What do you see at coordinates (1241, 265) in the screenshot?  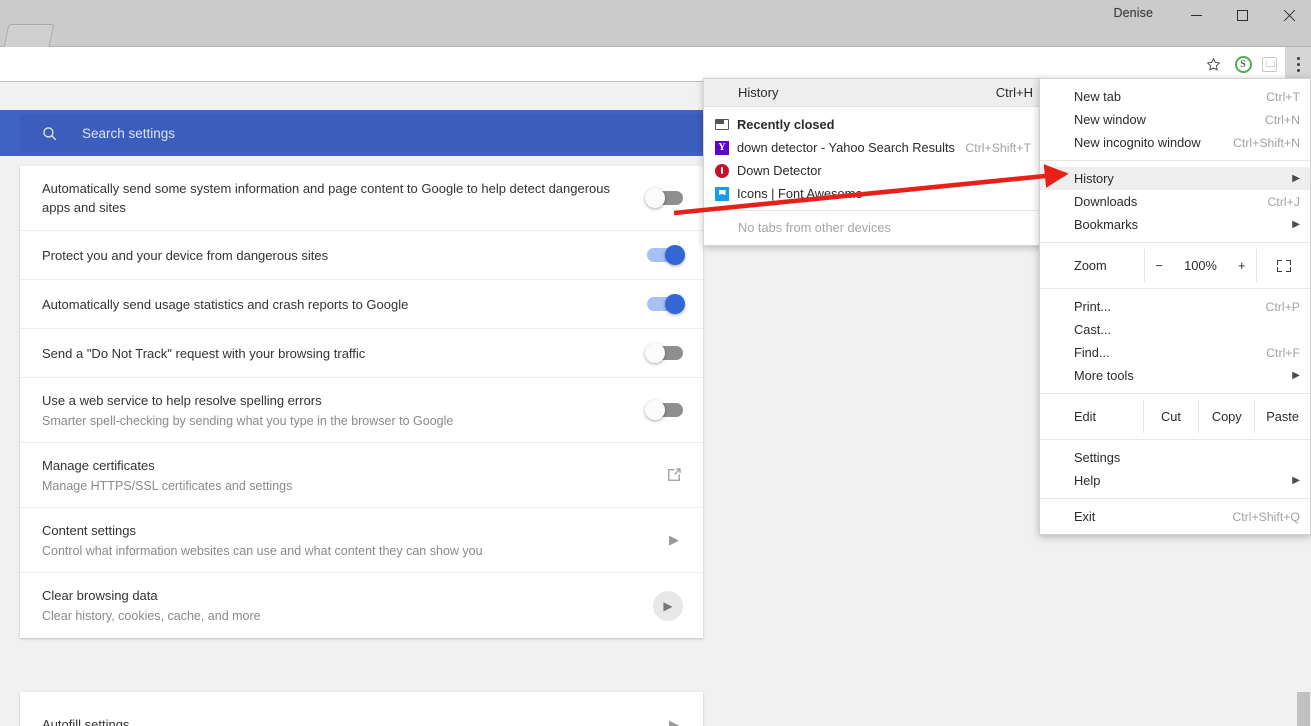 I see `zoom-in-button: +` at bounding box center [1241, 265].